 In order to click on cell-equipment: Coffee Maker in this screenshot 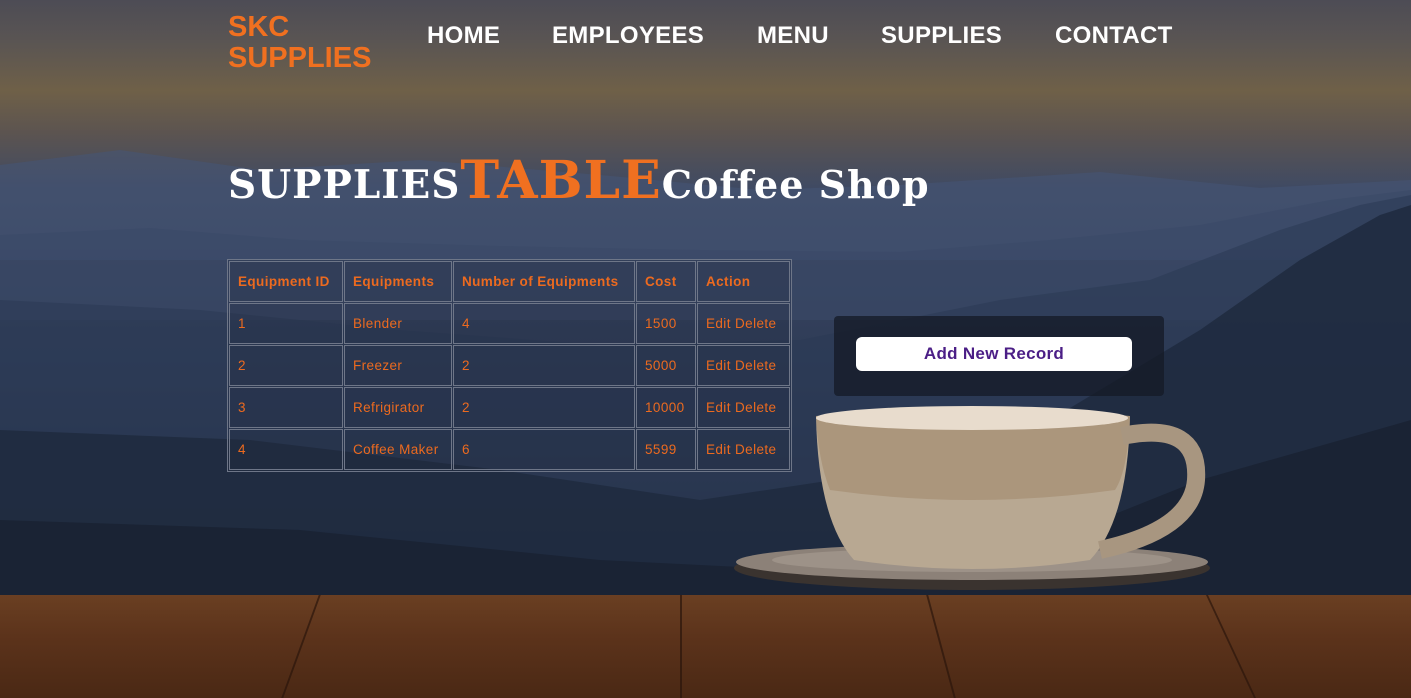, I will do `click(398, 449)`.